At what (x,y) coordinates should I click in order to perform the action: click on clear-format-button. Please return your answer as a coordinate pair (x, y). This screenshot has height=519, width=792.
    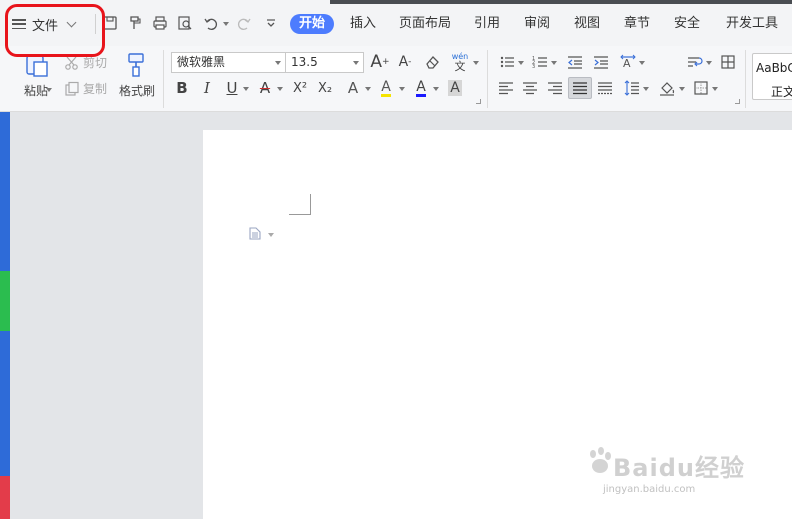
    Looking at the image, I should click on (432, 62).